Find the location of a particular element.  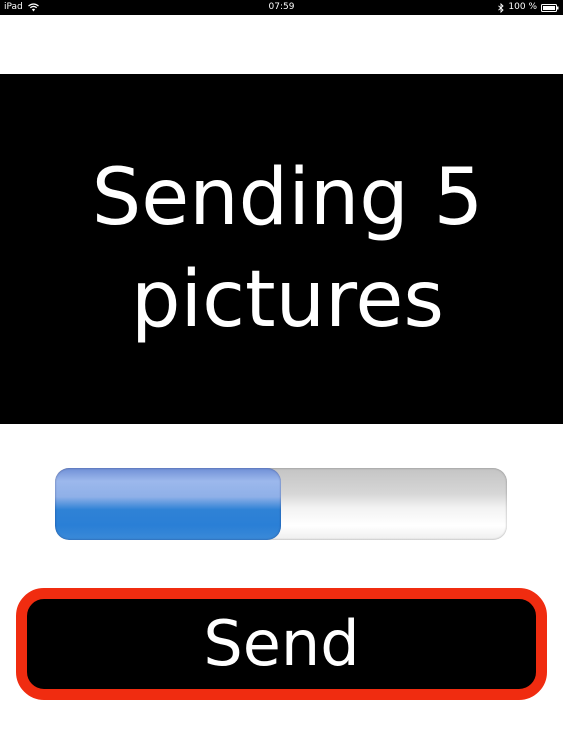

bluetooth-icon is located at coordinates (501, 7).